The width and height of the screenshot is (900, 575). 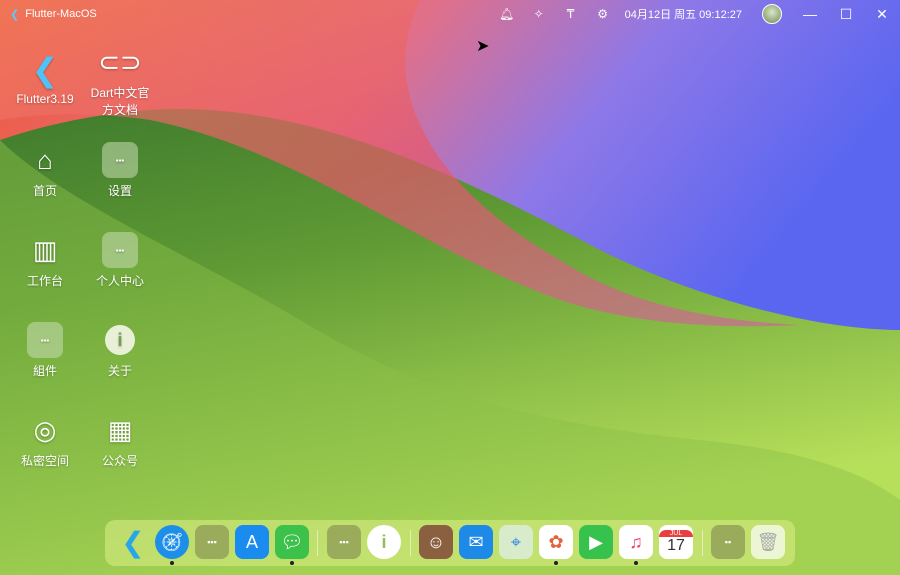 I want to click on desktop-item-components: ▪▪▪ 組件, so click(x=45, y=350).